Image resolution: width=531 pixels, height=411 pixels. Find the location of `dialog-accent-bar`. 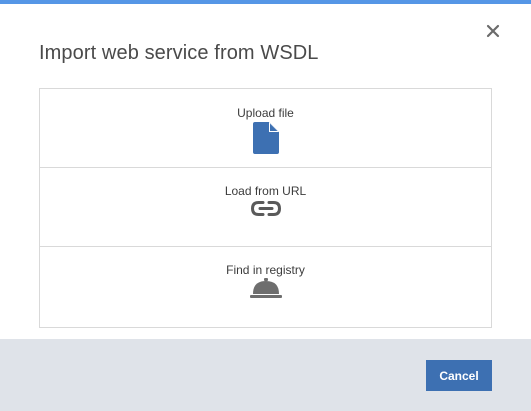

dialog-accent-bar is located at coordinates (265, 2).